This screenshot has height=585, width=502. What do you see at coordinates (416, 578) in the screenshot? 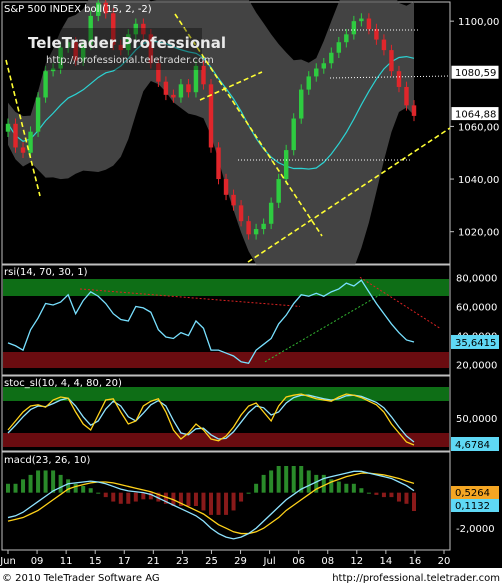
I see `footer-url: http://professional.teletrader.com` at bounding box center [416, 578].